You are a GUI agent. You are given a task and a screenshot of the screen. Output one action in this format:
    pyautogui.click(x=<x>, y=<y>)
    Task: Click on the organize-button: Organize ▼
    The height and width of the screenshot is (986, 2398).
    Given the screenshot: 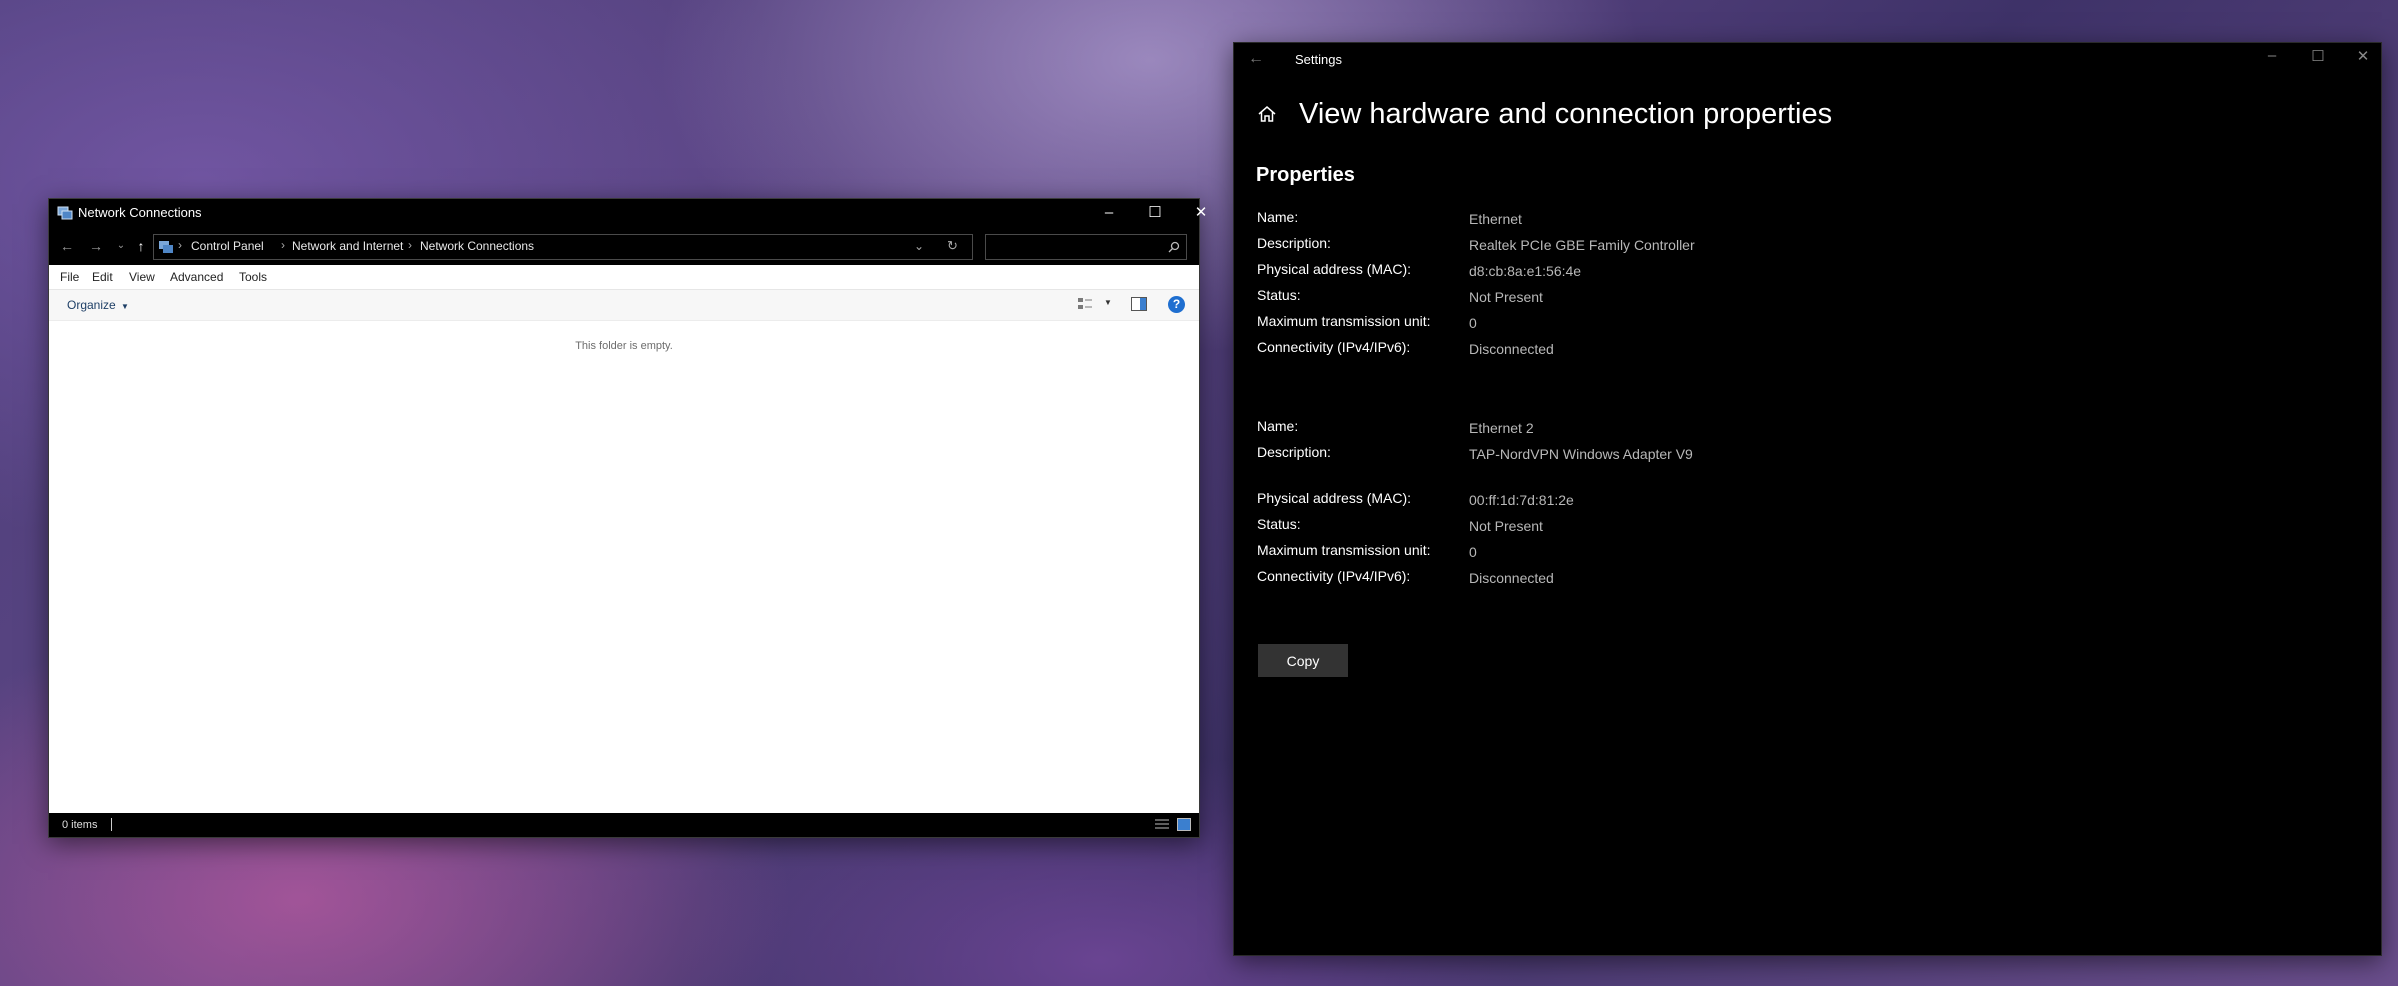 What is the action you would take?
    pyautogui.click(x=98, y=305)
    